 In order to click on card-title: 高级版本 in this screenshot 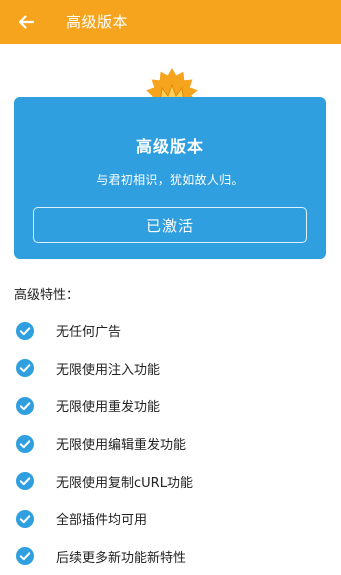, I will do `click(169, 146)`.